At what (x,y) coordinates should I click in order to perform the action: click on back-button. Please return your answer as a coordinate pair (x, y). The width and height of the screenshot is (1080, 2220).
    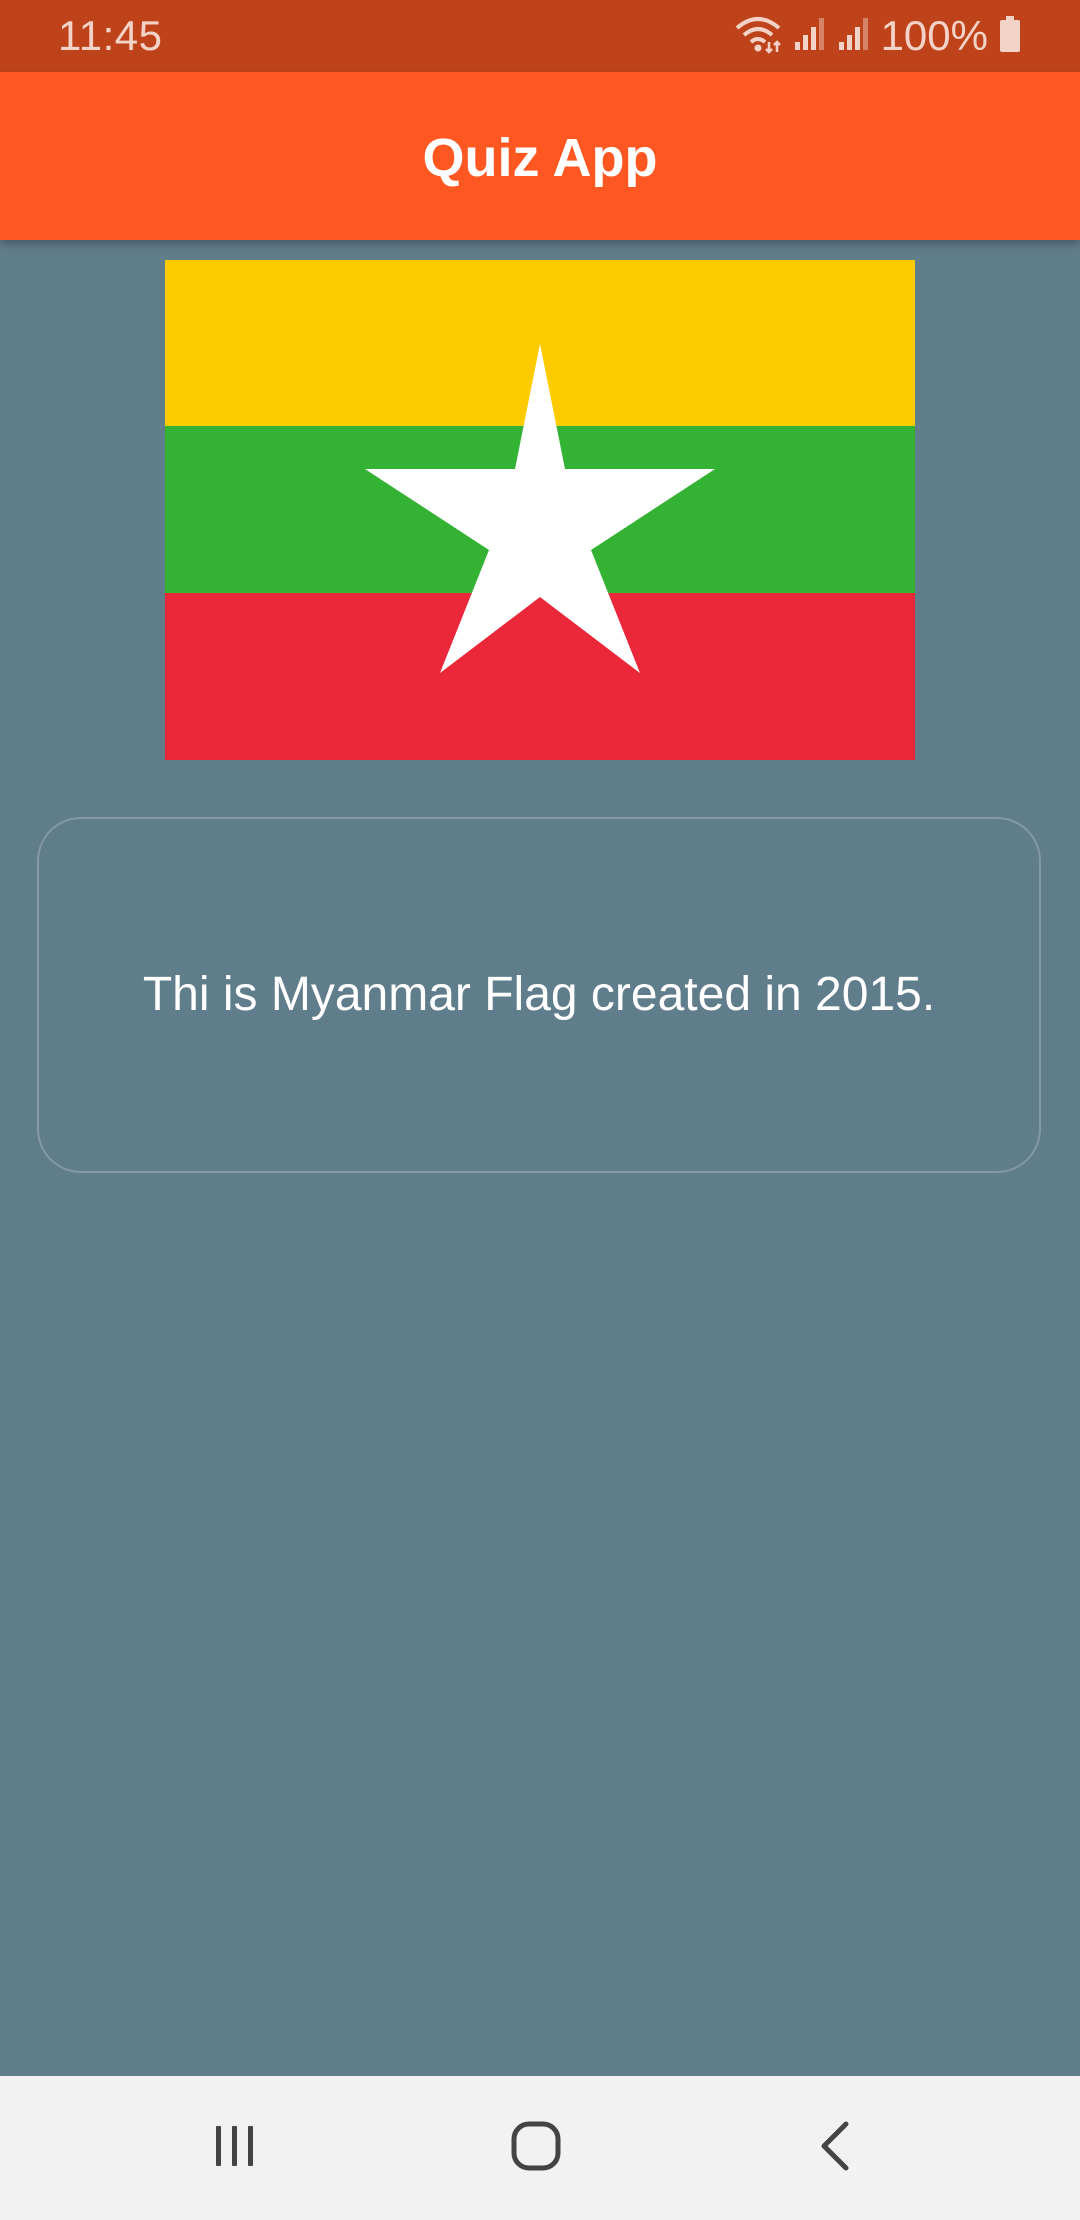
    Looking at the image, I should click on (838, 2148).